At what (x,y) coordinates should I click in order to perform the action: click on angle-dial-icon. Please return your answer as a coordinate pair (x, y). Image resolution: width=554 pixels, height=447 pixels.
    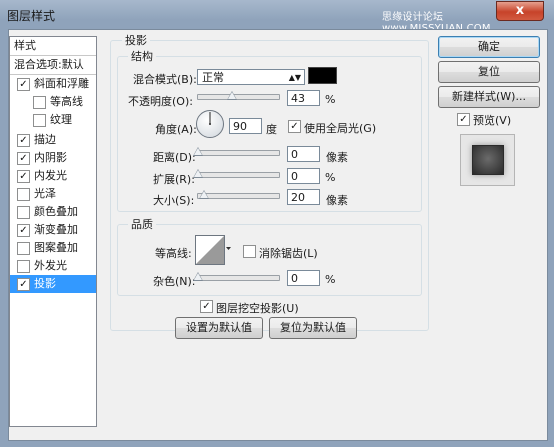
    Looking at the image, I should click on (210, 124).